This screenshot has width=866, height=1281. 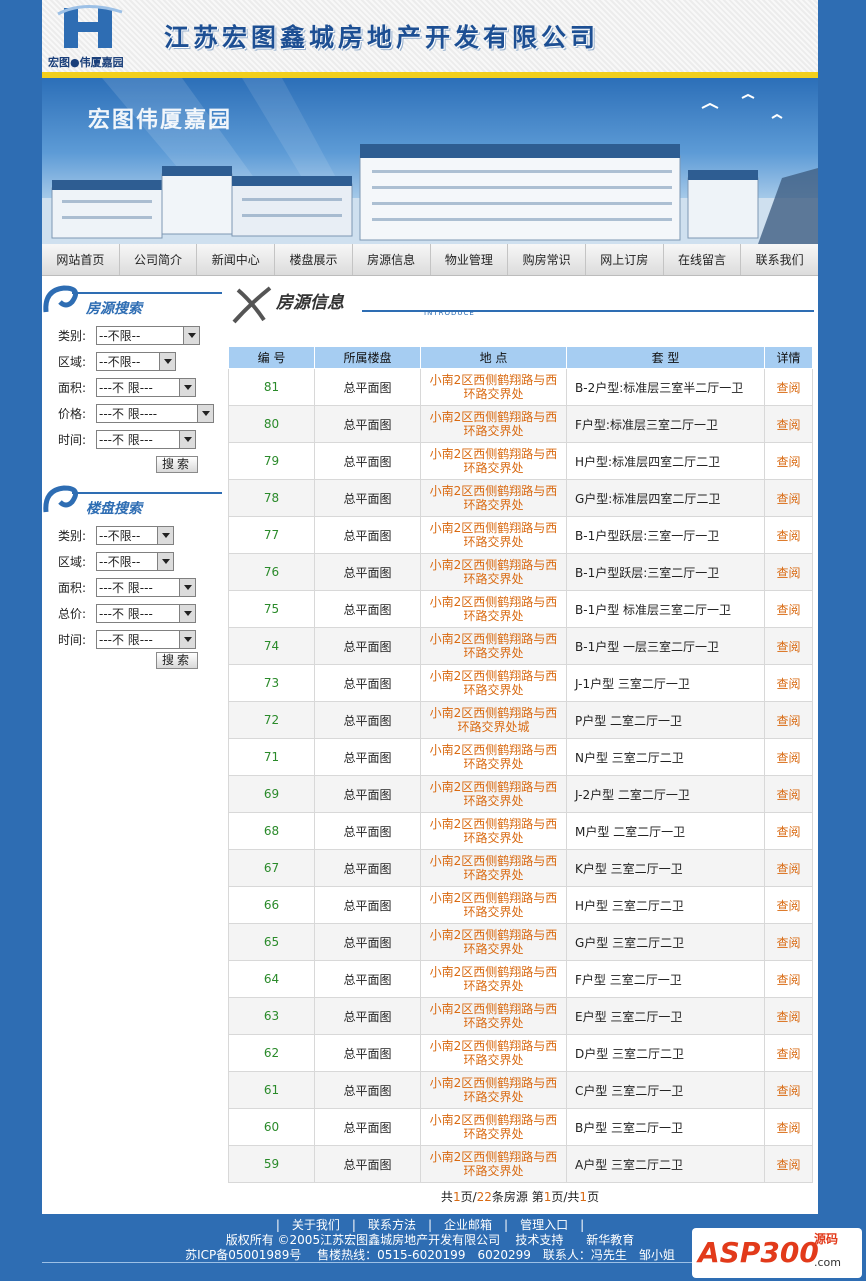 What do you see at coordinates (72, 387) in the screenshot?
I see `field-label: 面积:` at bounding box center [72, 387].